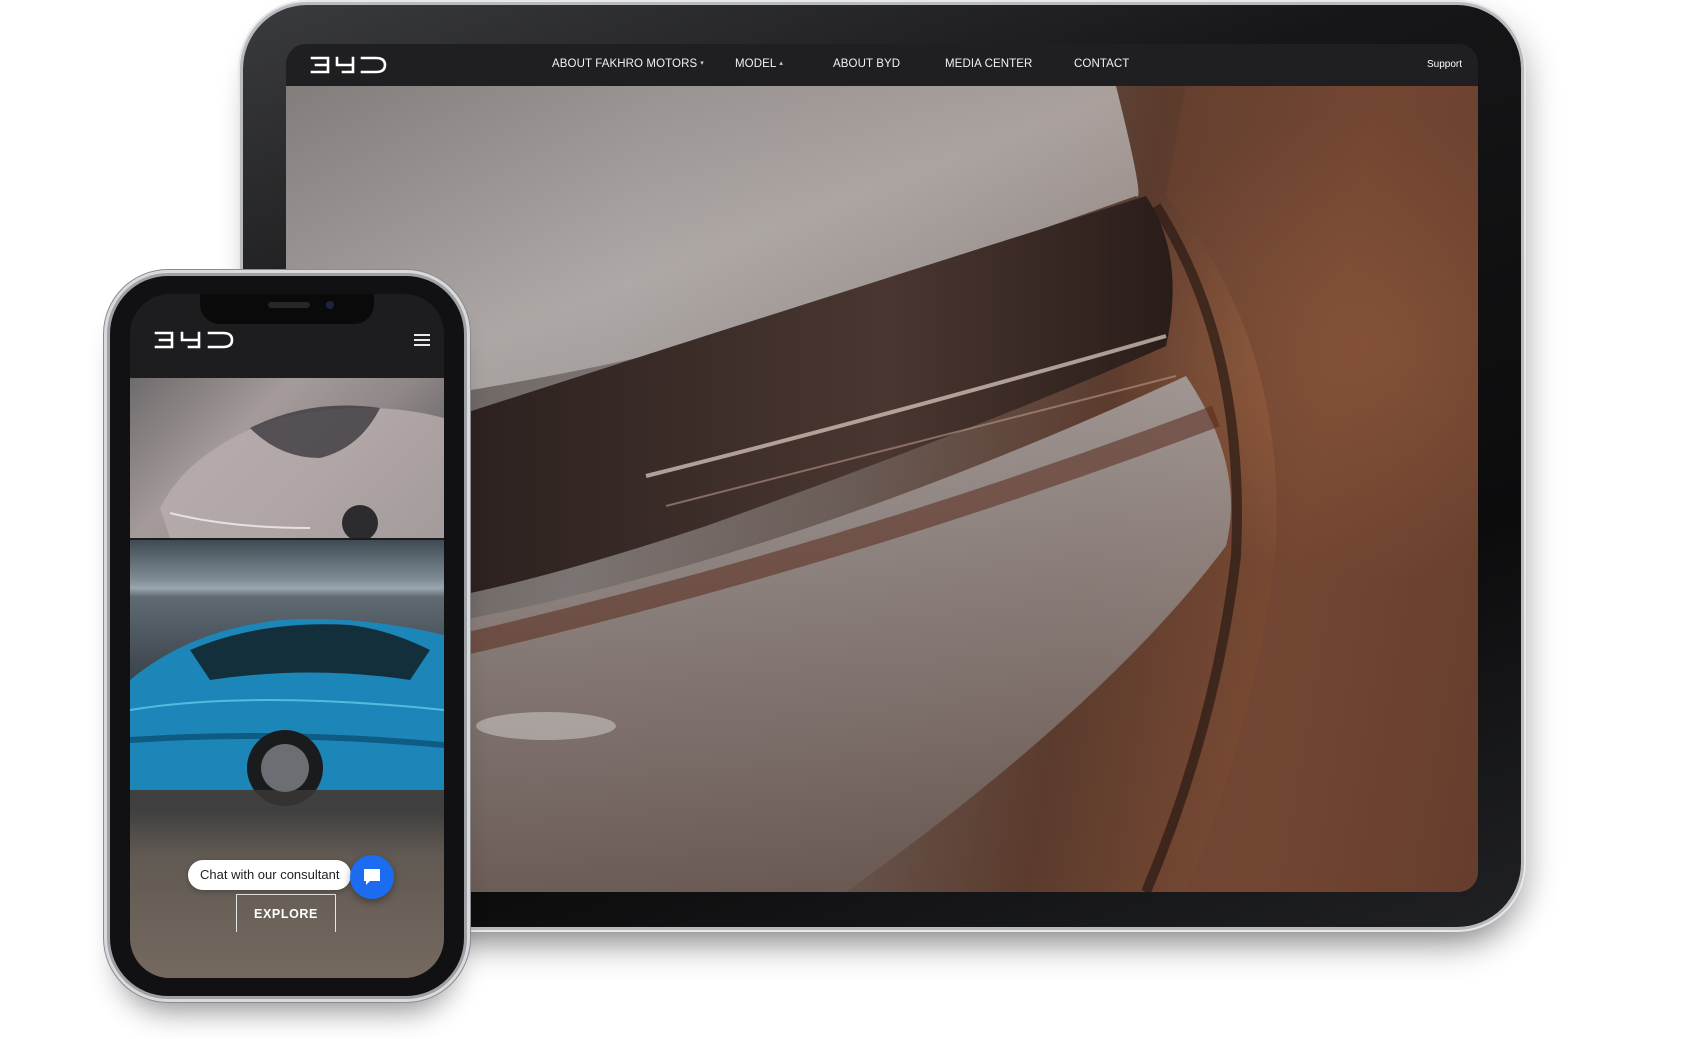  What do you see at coordinates (759, 64) in the screenshot?
I see `nav-item-model: MODEL ▴` at bounding box center [759, 64].